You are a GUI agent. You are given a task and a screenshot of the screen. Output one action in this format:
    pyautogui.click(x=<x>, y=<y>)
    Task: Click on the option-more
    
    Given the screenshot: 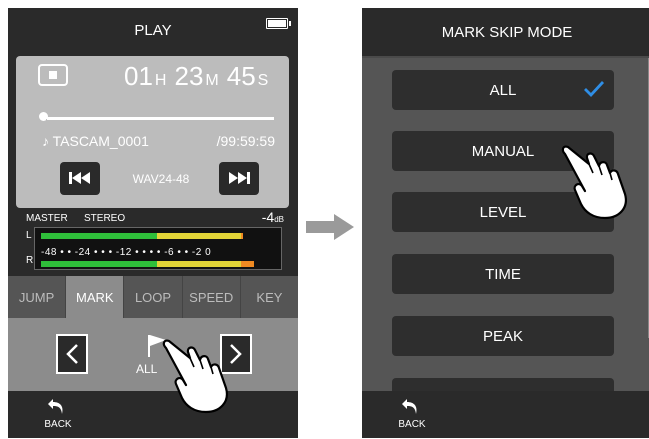 What is the action you would take?
    pyautogui.click(x=503, y=384)
    